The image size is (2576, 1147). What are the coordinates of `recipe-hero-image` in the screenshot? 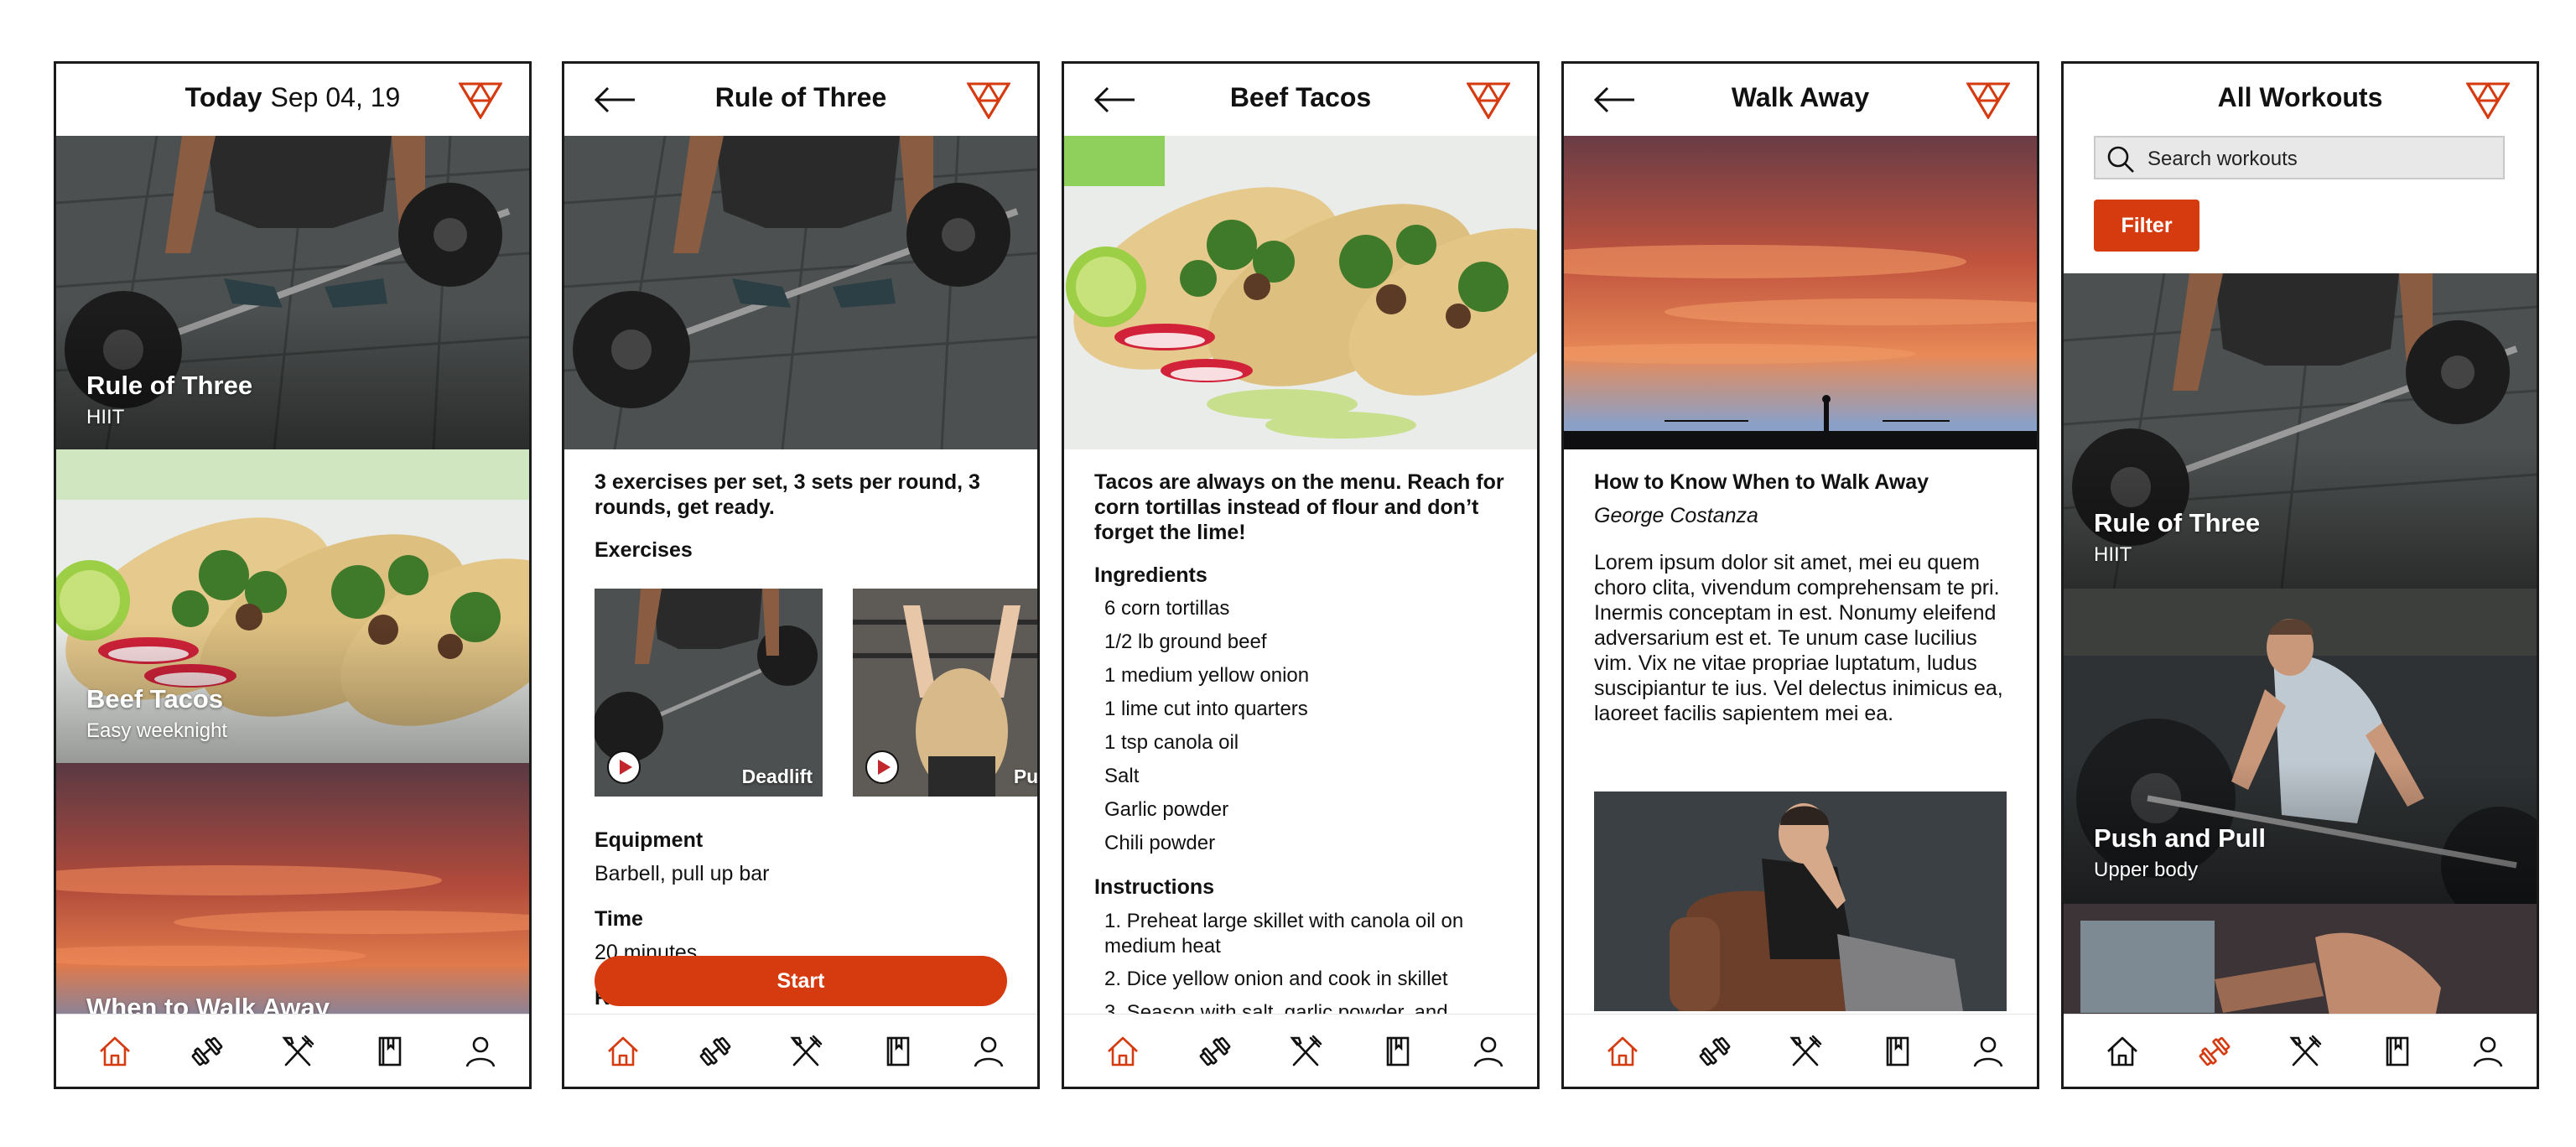 It's located at (1300, 292).